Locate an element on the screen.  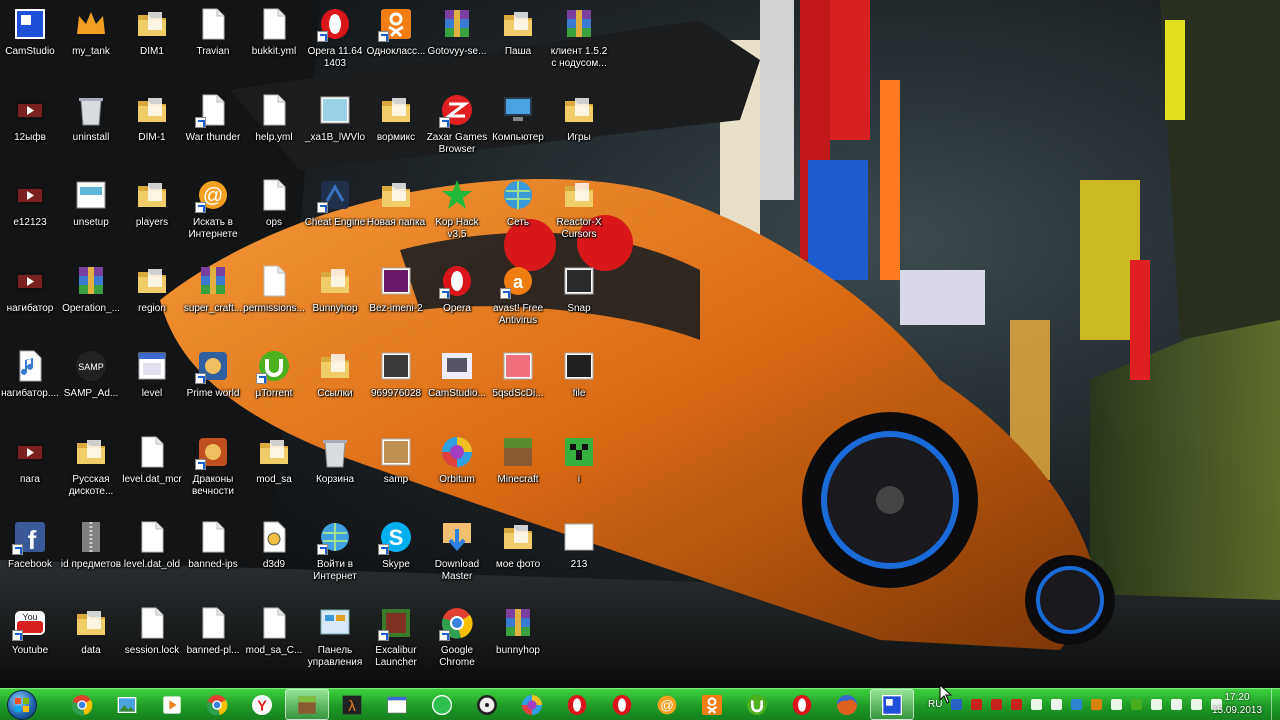
tray-speaker-icon is located at coordinates (1120, 704).